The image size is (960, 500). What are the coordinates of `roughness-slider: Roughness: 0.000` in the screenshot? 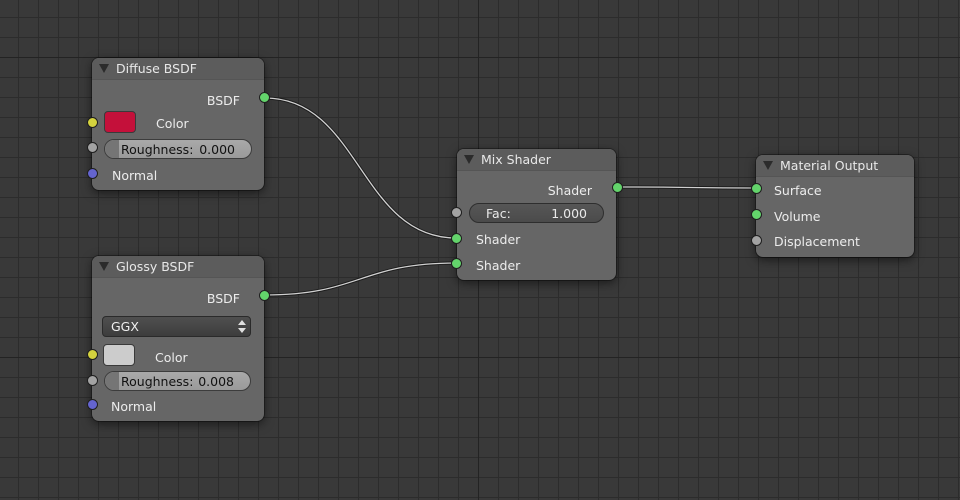 It's located at (178, 149).